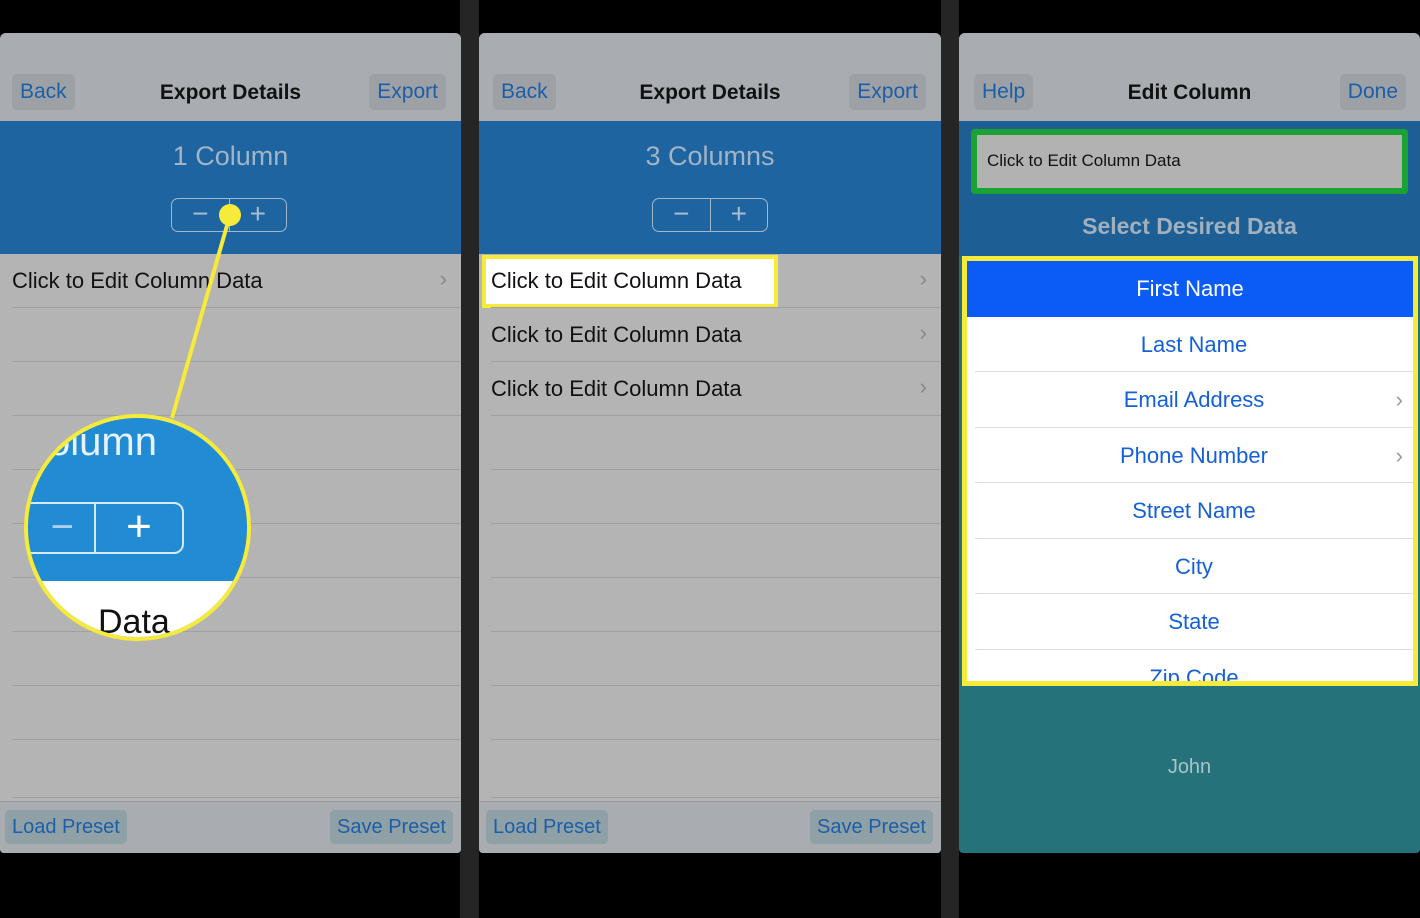 The image size is (1420, 918). What do you see at coordinates (1194, 675) in the screenshot?
I see `option-label: Zip Code` at bounding box center [1194, 675].